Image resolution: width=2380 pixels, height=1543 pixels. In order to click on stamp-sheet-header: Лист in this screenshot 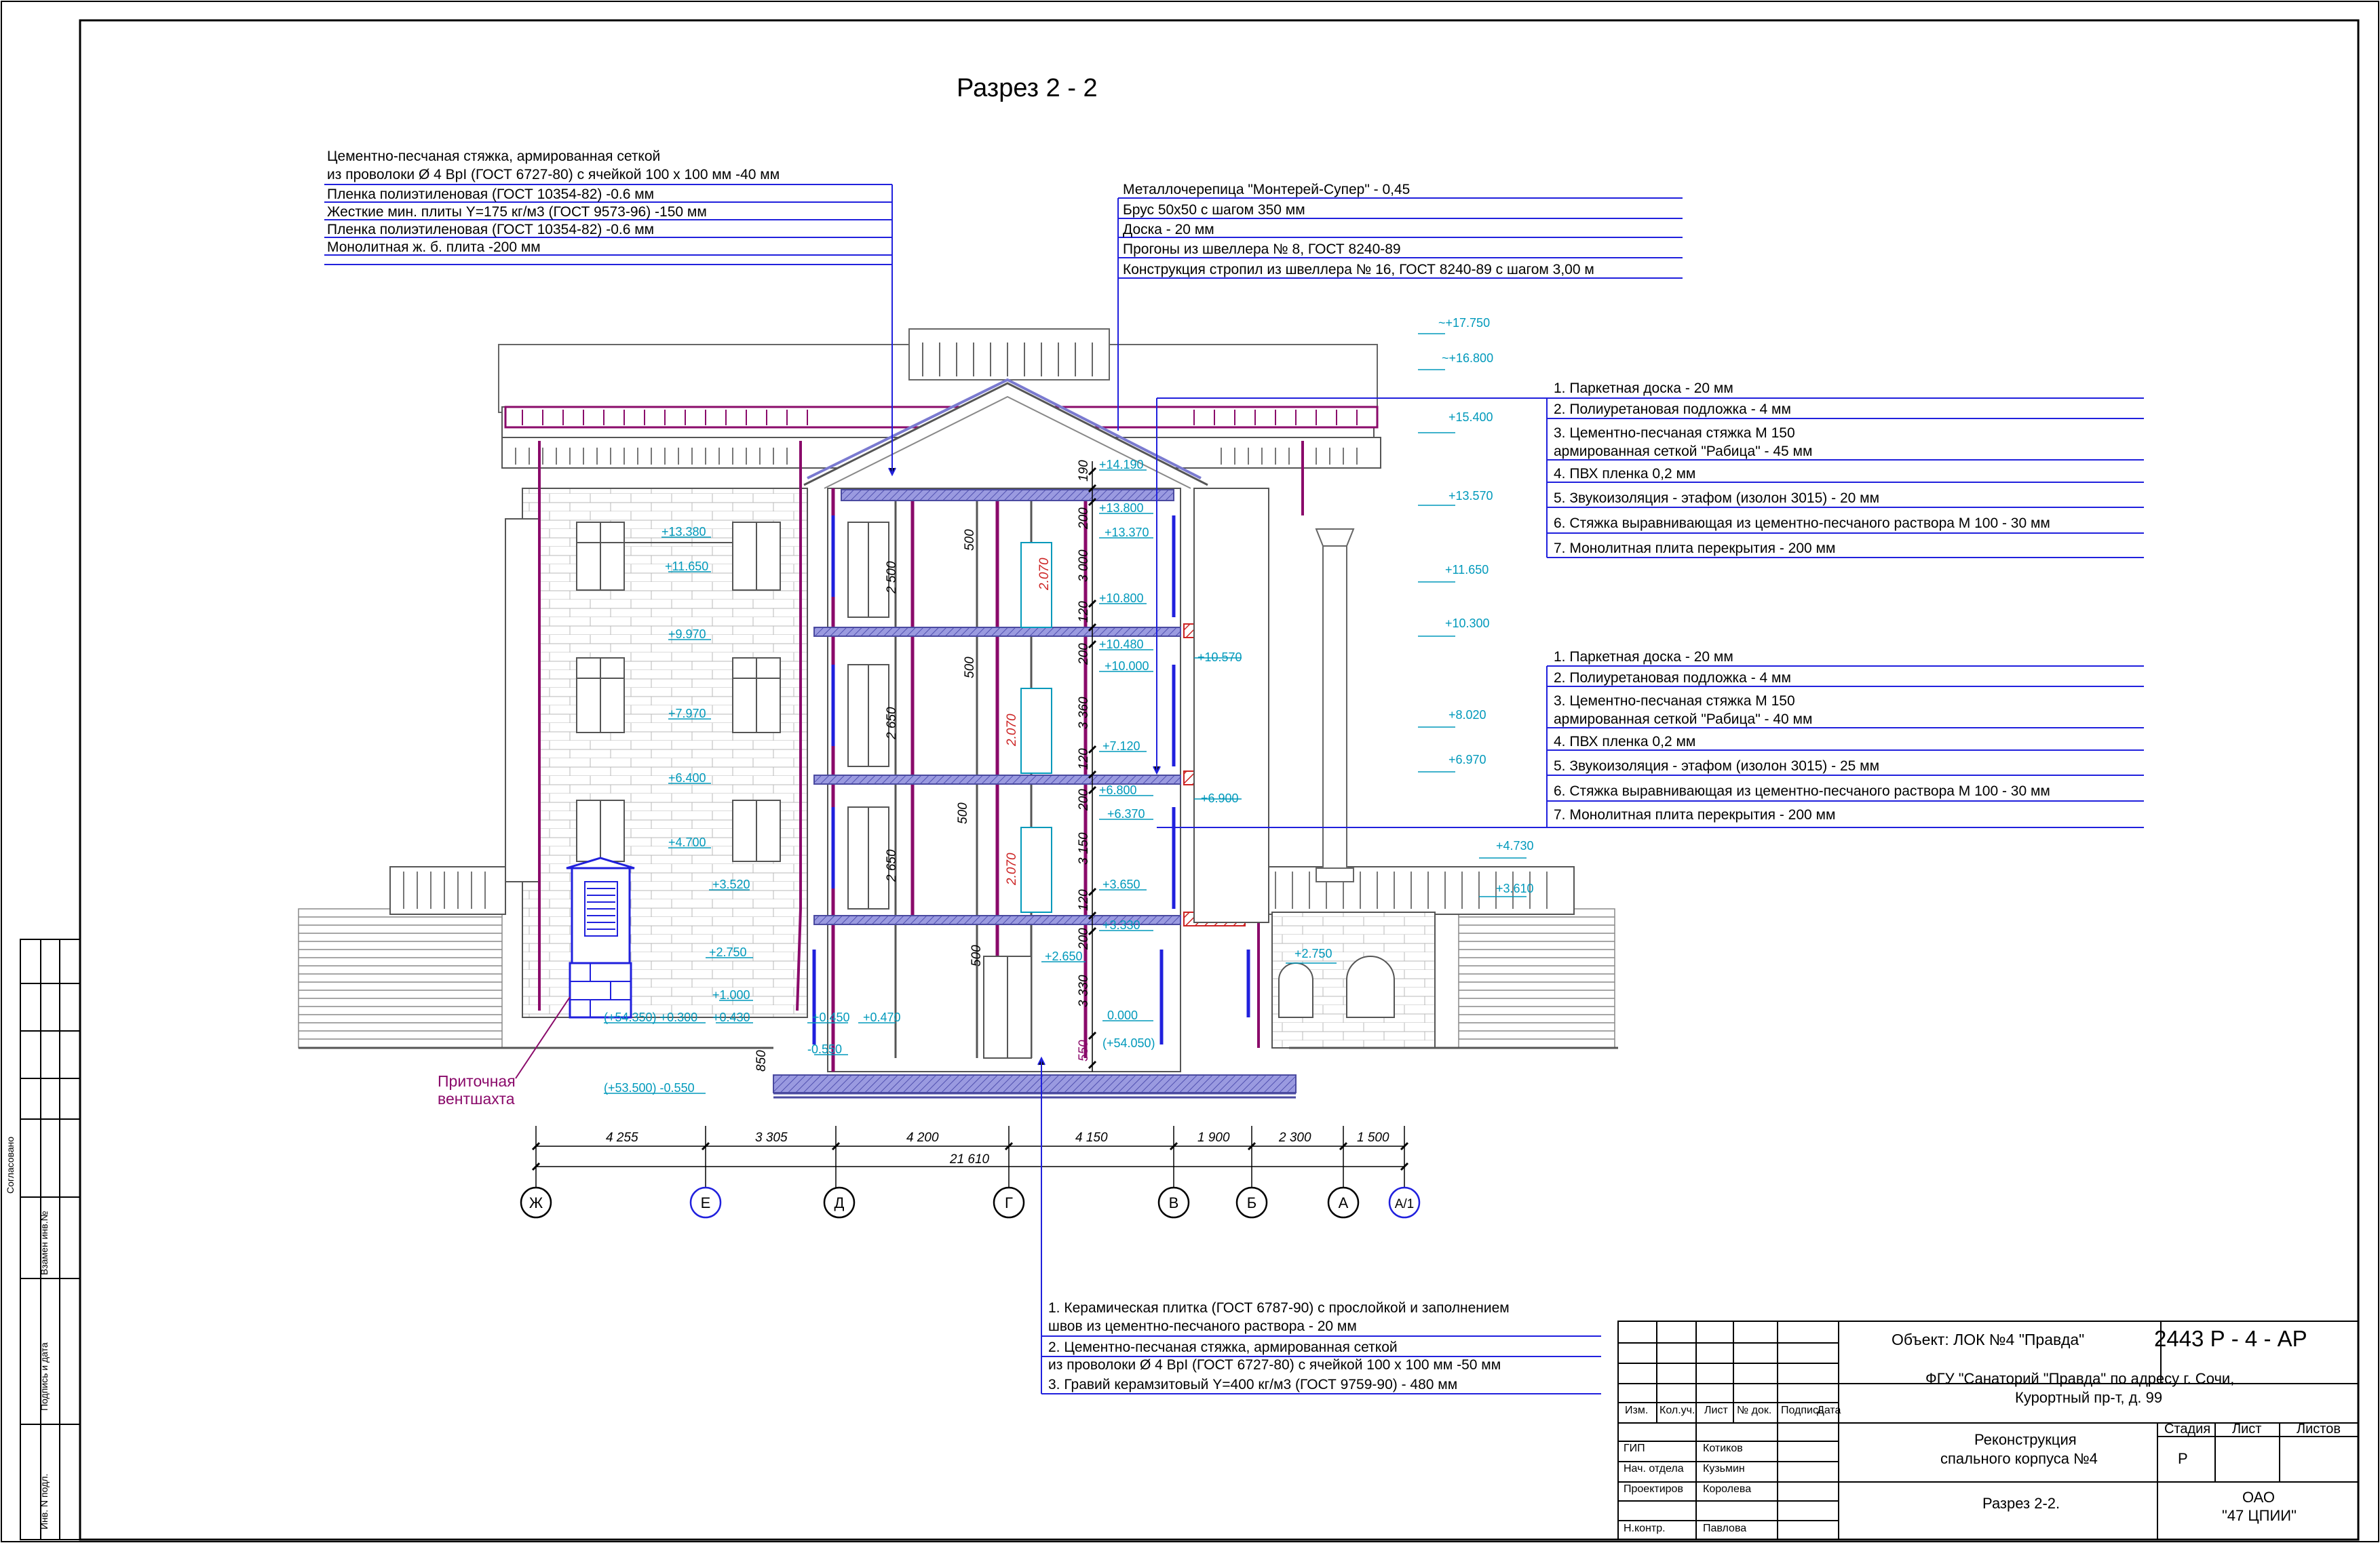, I will do `click(2247, 1429)`.